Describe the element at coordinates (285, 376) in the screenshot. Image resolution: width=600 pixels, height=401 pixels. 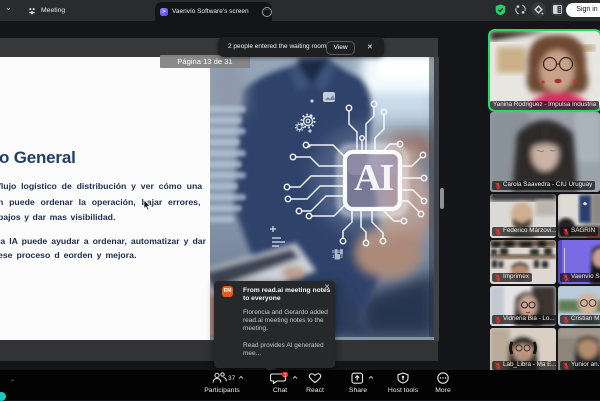
I see `svg-text: 1` at that location.